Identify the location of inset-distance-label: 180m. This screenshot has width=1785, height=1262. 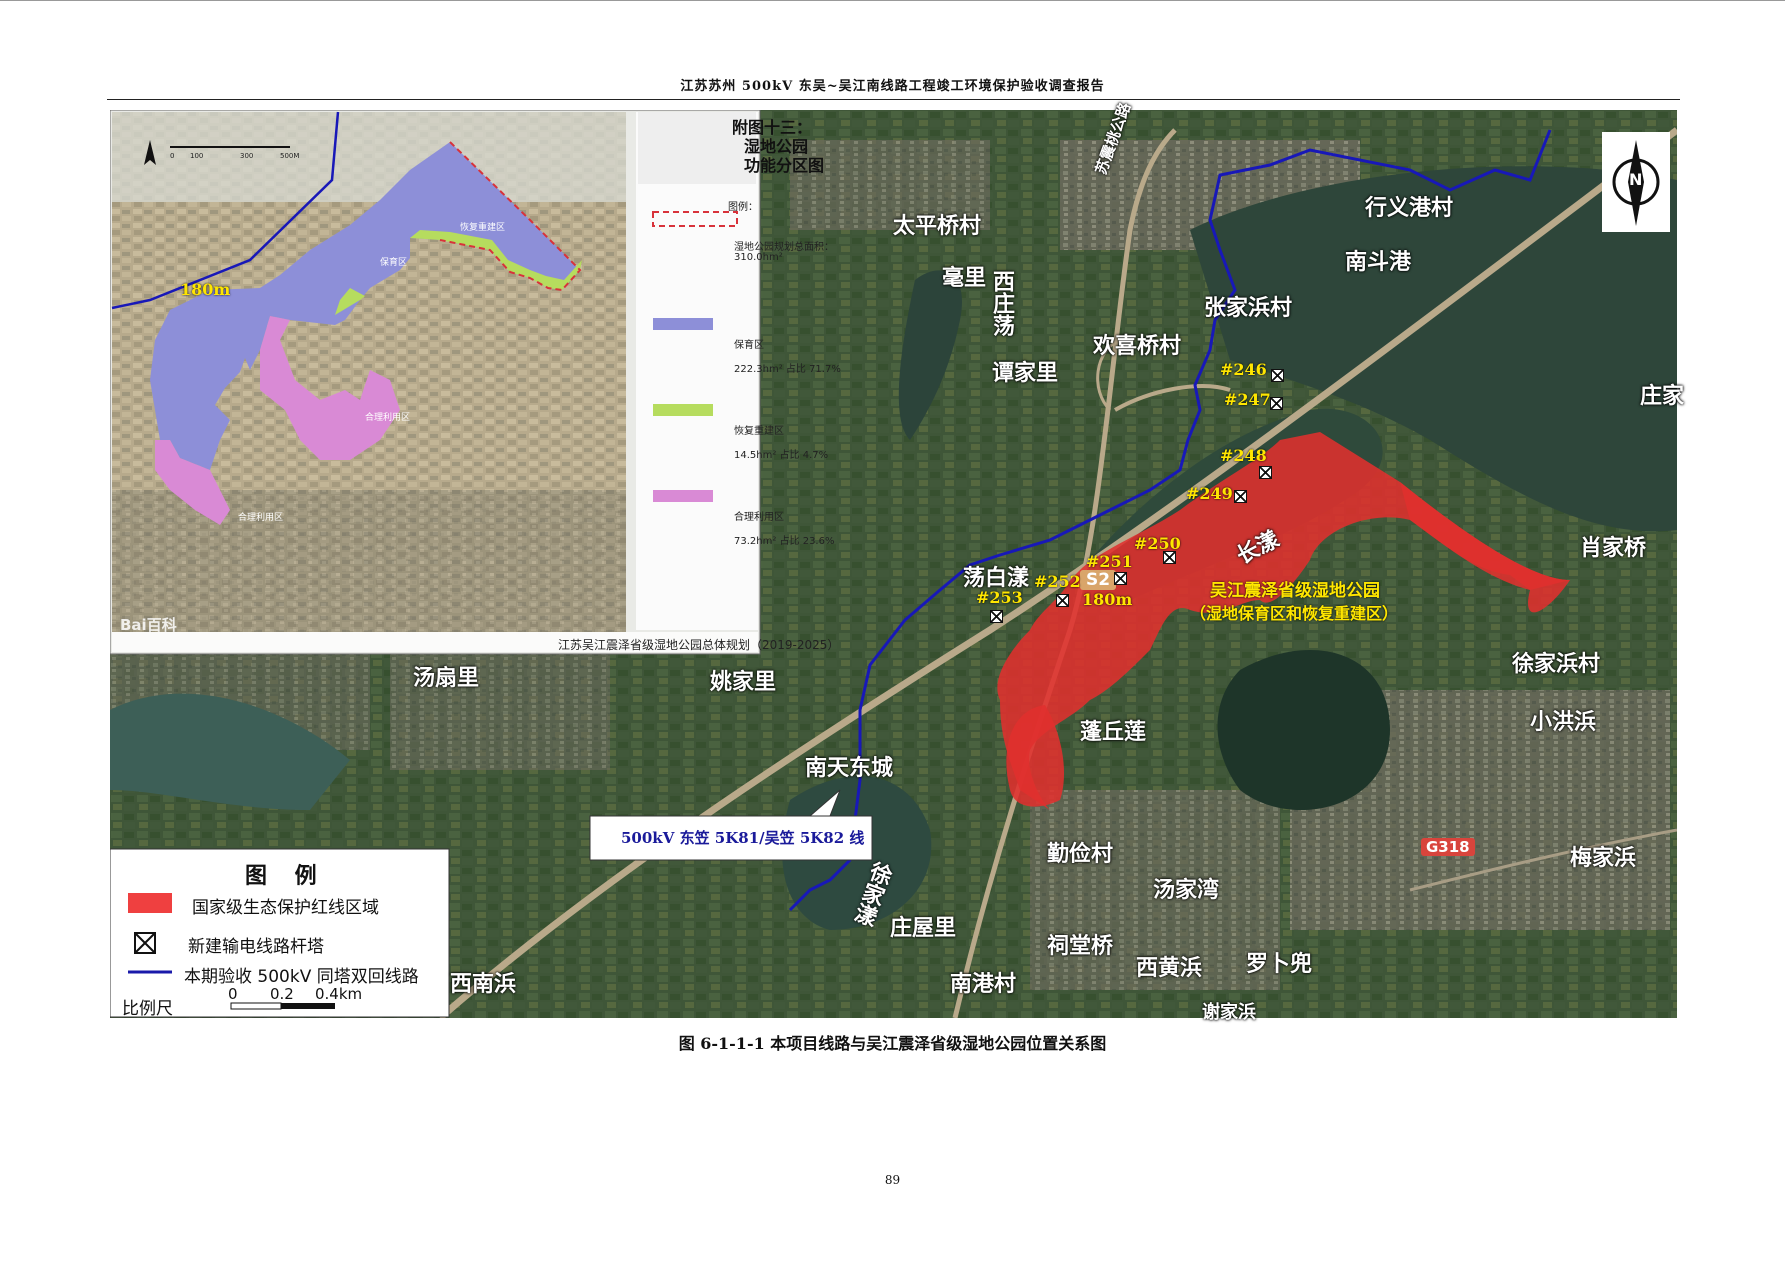
(205, 289).